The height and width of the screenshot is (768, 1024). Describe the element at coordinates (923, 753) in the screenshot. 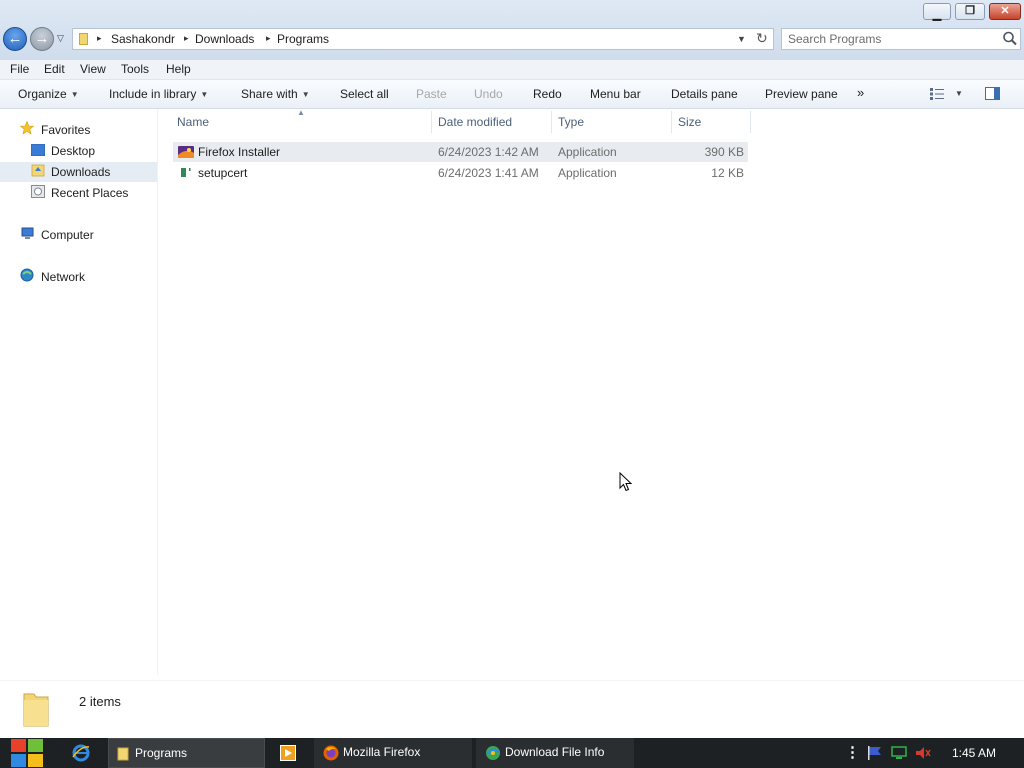

I see `volume-muted-icon` at that location.